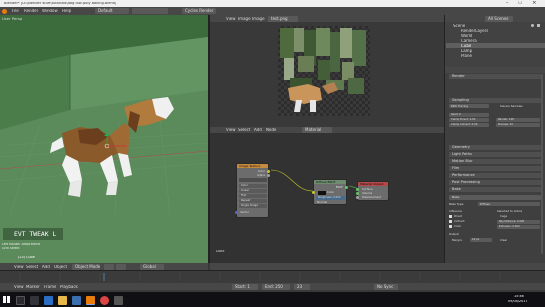 This screenshot has width=545, height=307. Describe the element at coordinates (495, 147) in the screenshot. I see `section-geometry: Geometry` at that location.